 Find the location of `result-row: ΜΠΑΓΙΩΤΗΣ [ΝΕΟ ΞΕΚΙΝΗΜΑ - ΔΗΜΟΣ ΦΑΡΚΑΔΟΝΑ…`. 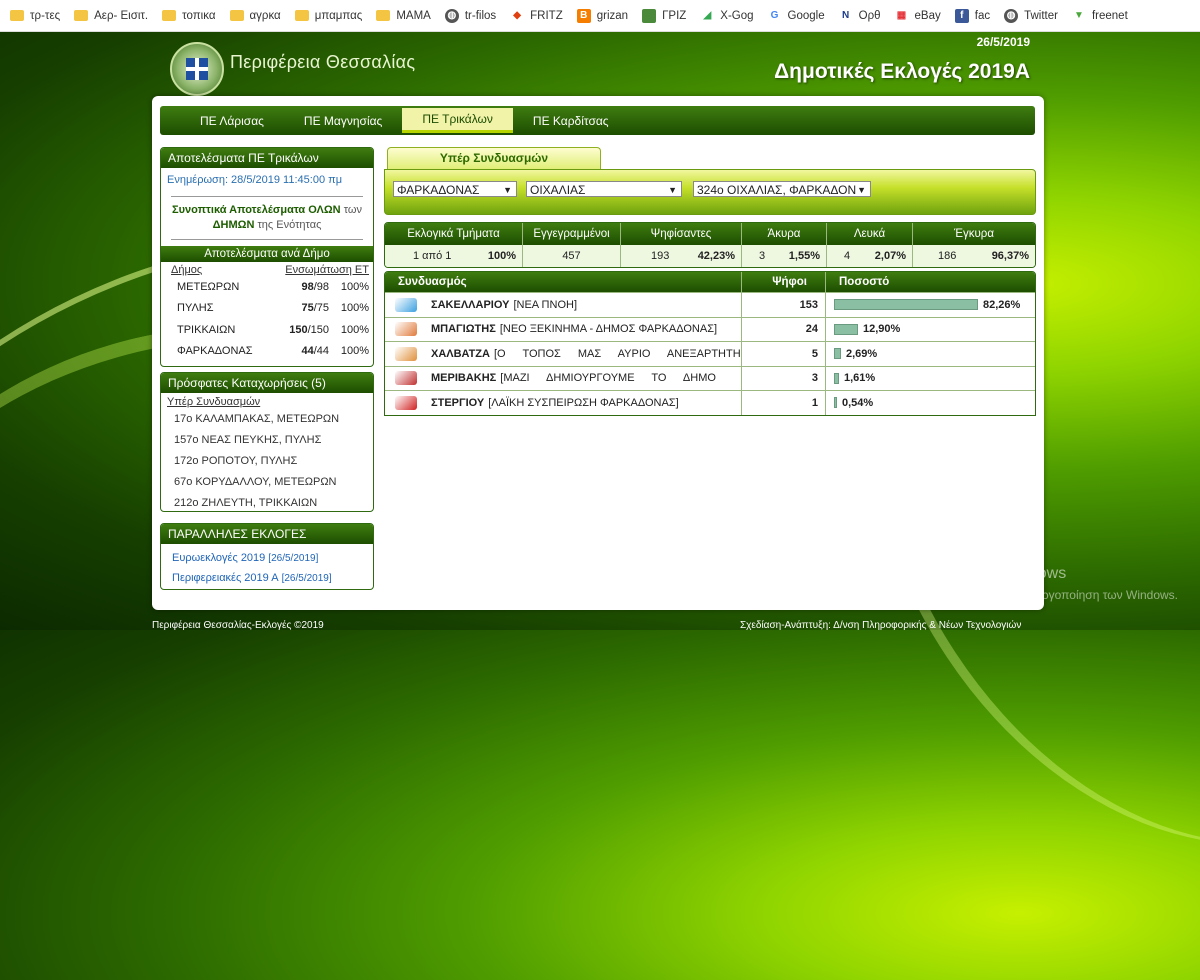

result-row: ΜΠΑΓΙΩΤΗΣ [ΝΕΟ ΞΕΚΙΝΗΜΑ - ΔΗΜΟΣ ΦΑΡΚΑΔΟΝΑ… is located at coordinates (710, 328).